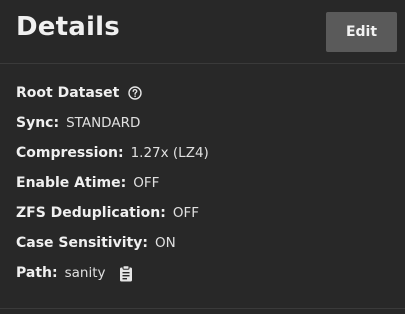 This screenshot has height=314, width=405. What do you see at coordinates (91, 213) in the screenshot?
I see `dedup-label: ZFS Deduplication:` at bounding box center [91, 213].